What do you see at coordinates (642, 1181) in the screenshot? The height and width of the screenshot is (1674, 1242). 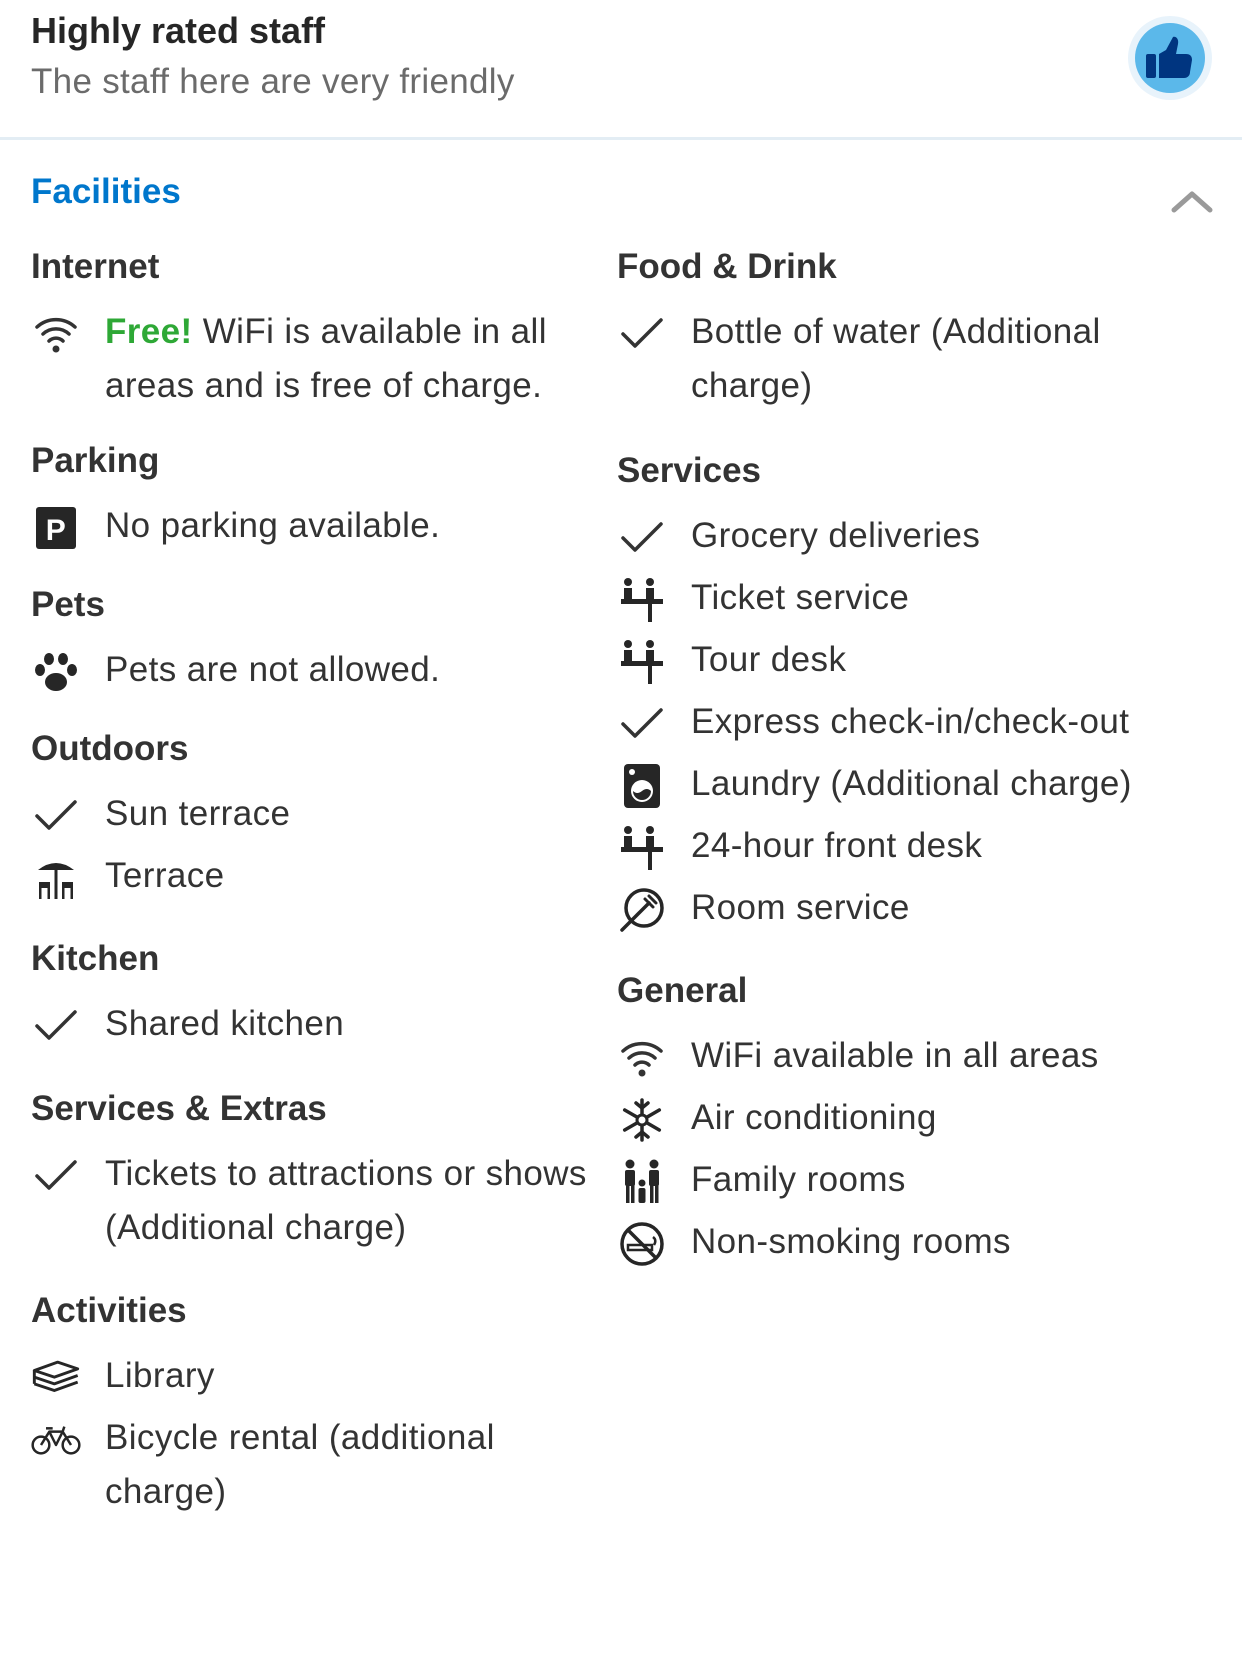 I see `family-icon` at bounding box center [642, 1181].